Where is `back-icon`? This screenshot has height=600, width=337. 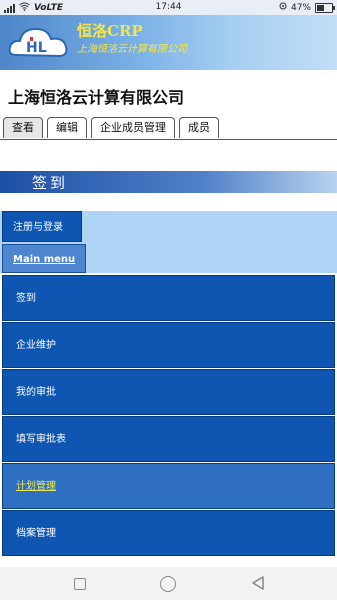 back-icon is located at coordinates (258, 583).